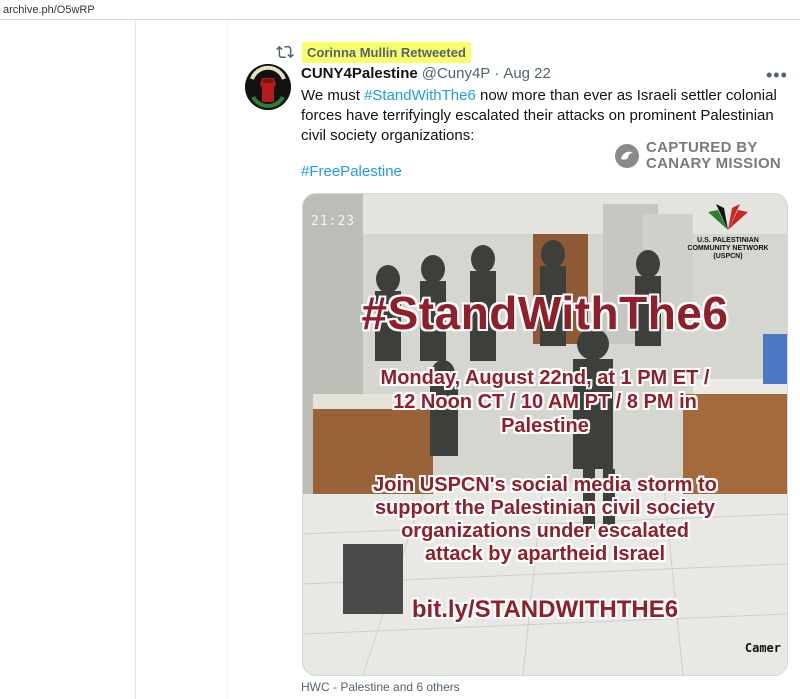  Describe the element at coordinates (380, 687) in the screenshot. I see `media-tag-caption: HWC - Palestine and 6 others` at that location.